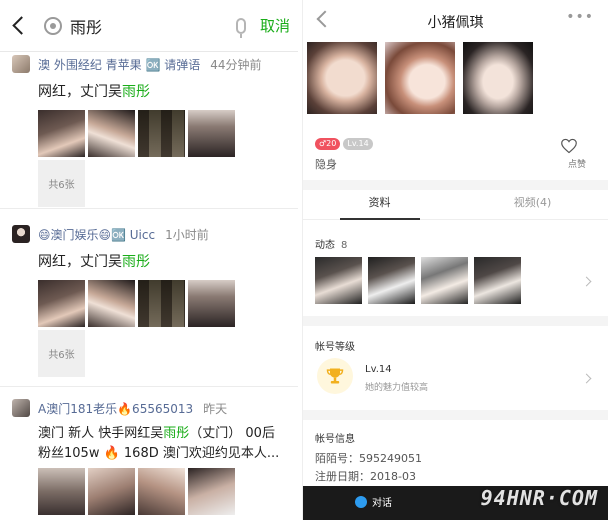 The width and height of the screenshot is (608, 520). Describe the element at coordinates (325, 245) in the screenshot. I see `dynamics-label: 动态` at that location.